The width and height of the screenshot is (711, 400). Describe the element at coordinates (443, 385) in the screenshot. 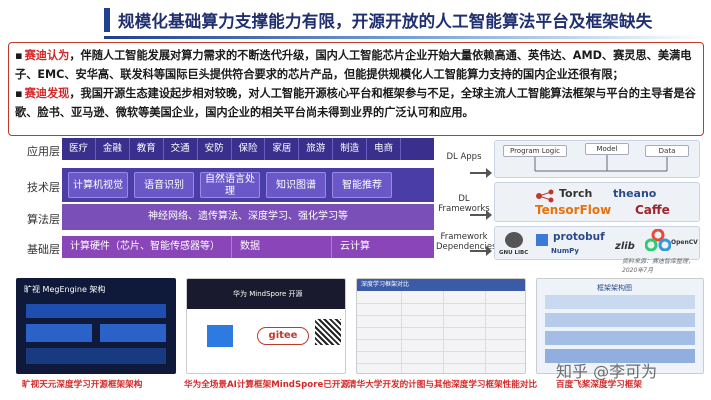

I see `caption-jittor: 清华大学开发的计图与其他深度学习框架性能对比` at that location.